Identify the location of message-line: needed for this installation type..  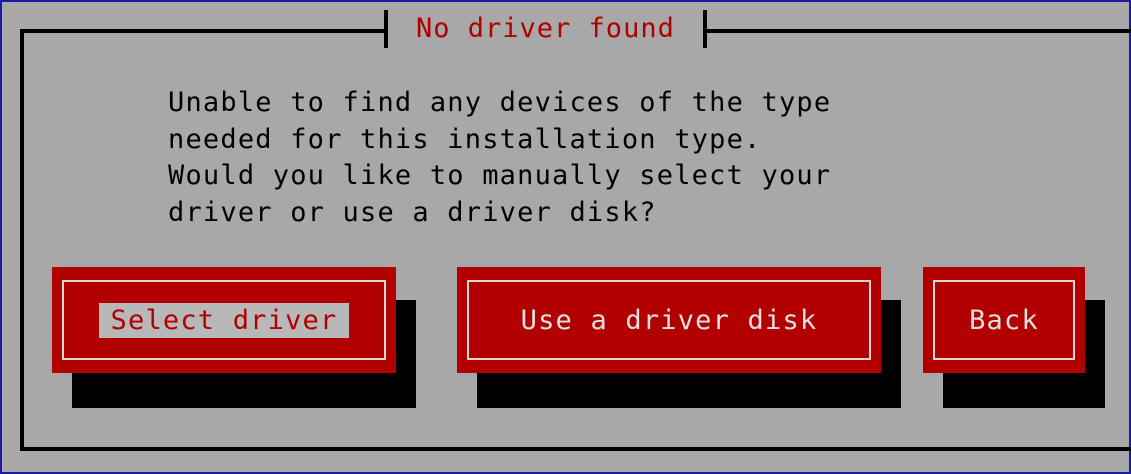
(465, 139).